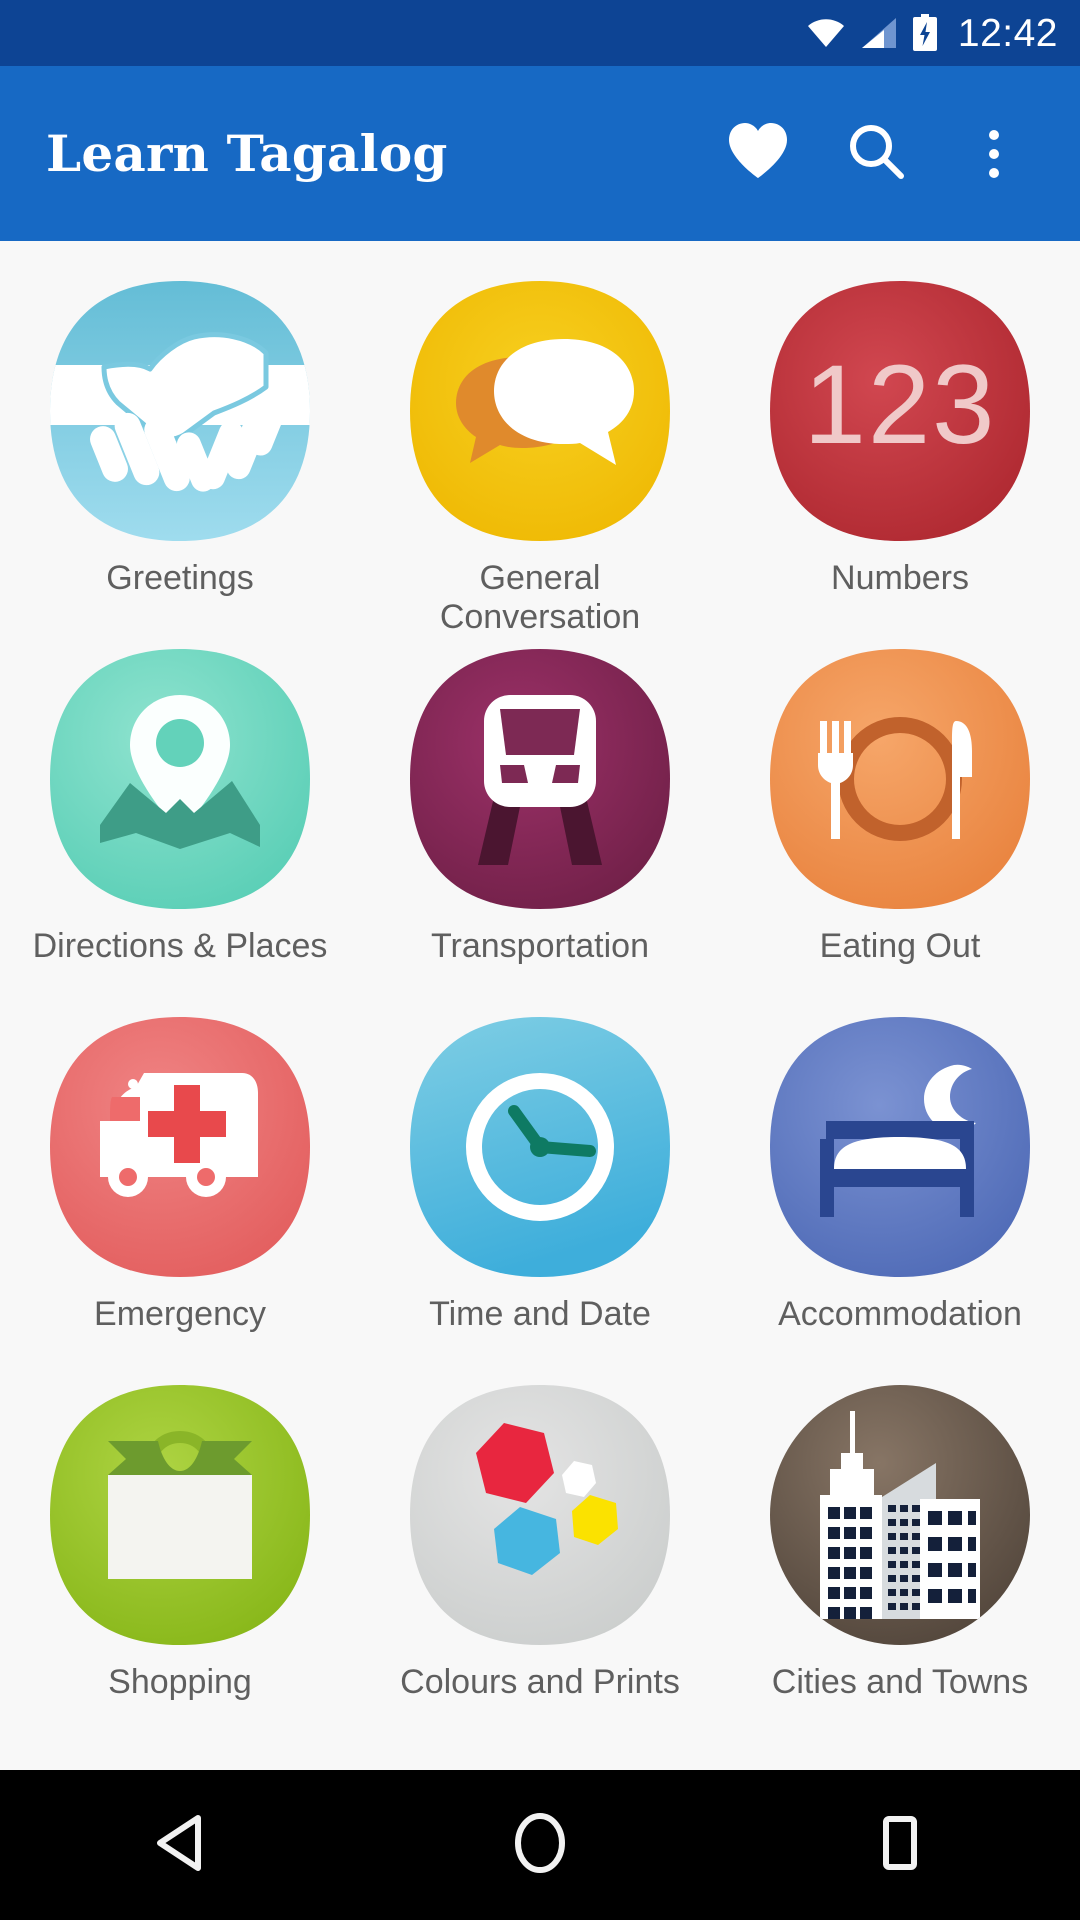 The image size is (1080, 1920). What do you see at coordinates (180, 1515) in the screenshot?
I see `shopping-bag-icon` at bounding box center [180, 1515].